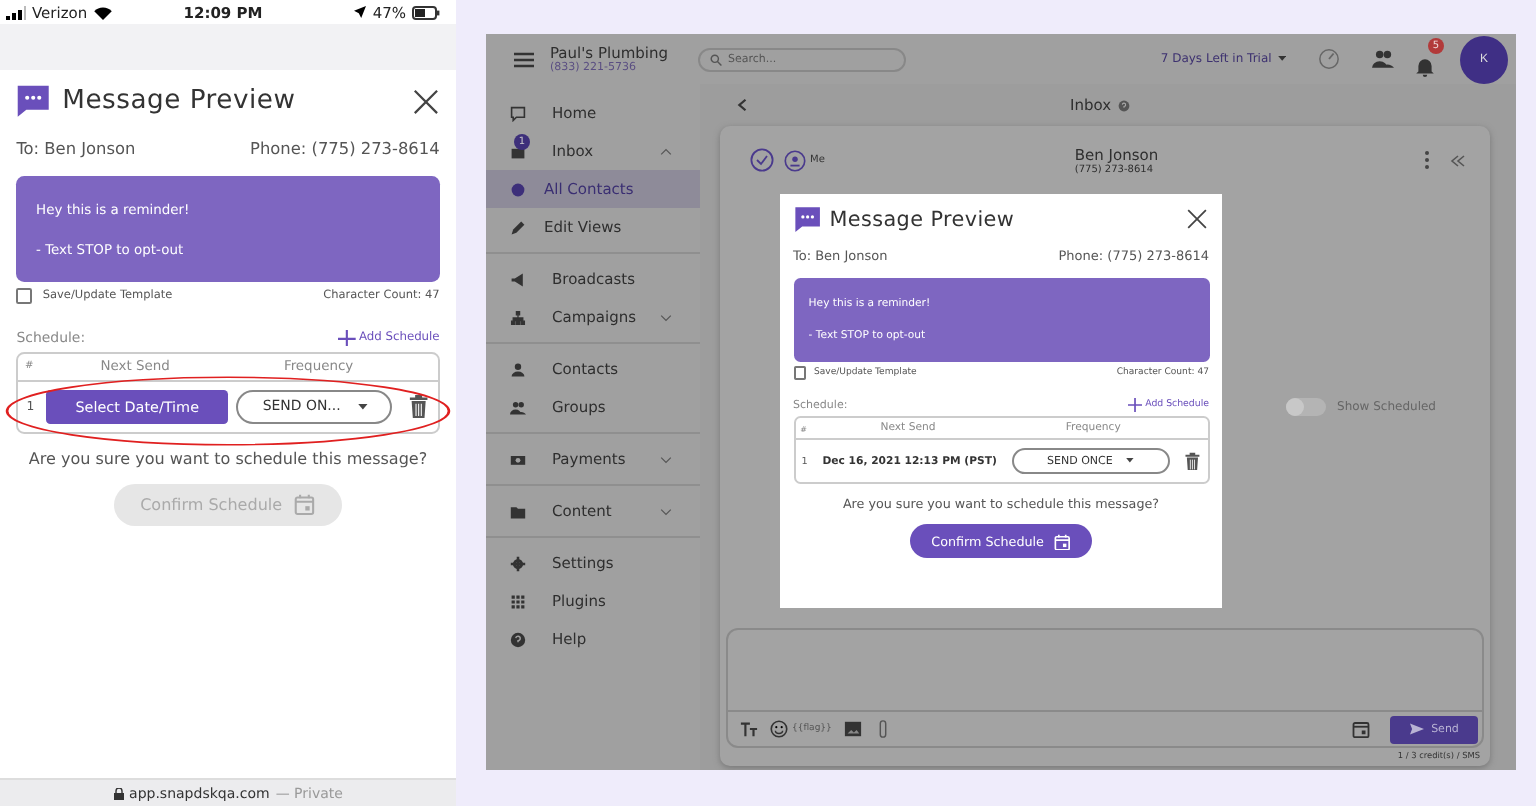  I want to click on check-circle-icon, so click(762, 160).